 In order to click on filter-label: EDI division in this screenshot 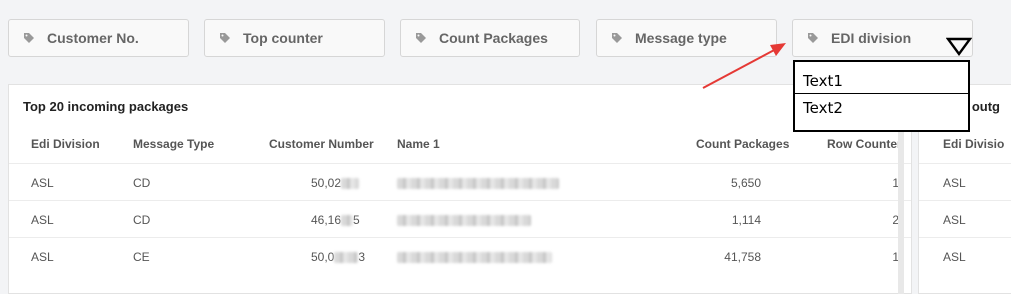, I will do `click(871, 38)`.